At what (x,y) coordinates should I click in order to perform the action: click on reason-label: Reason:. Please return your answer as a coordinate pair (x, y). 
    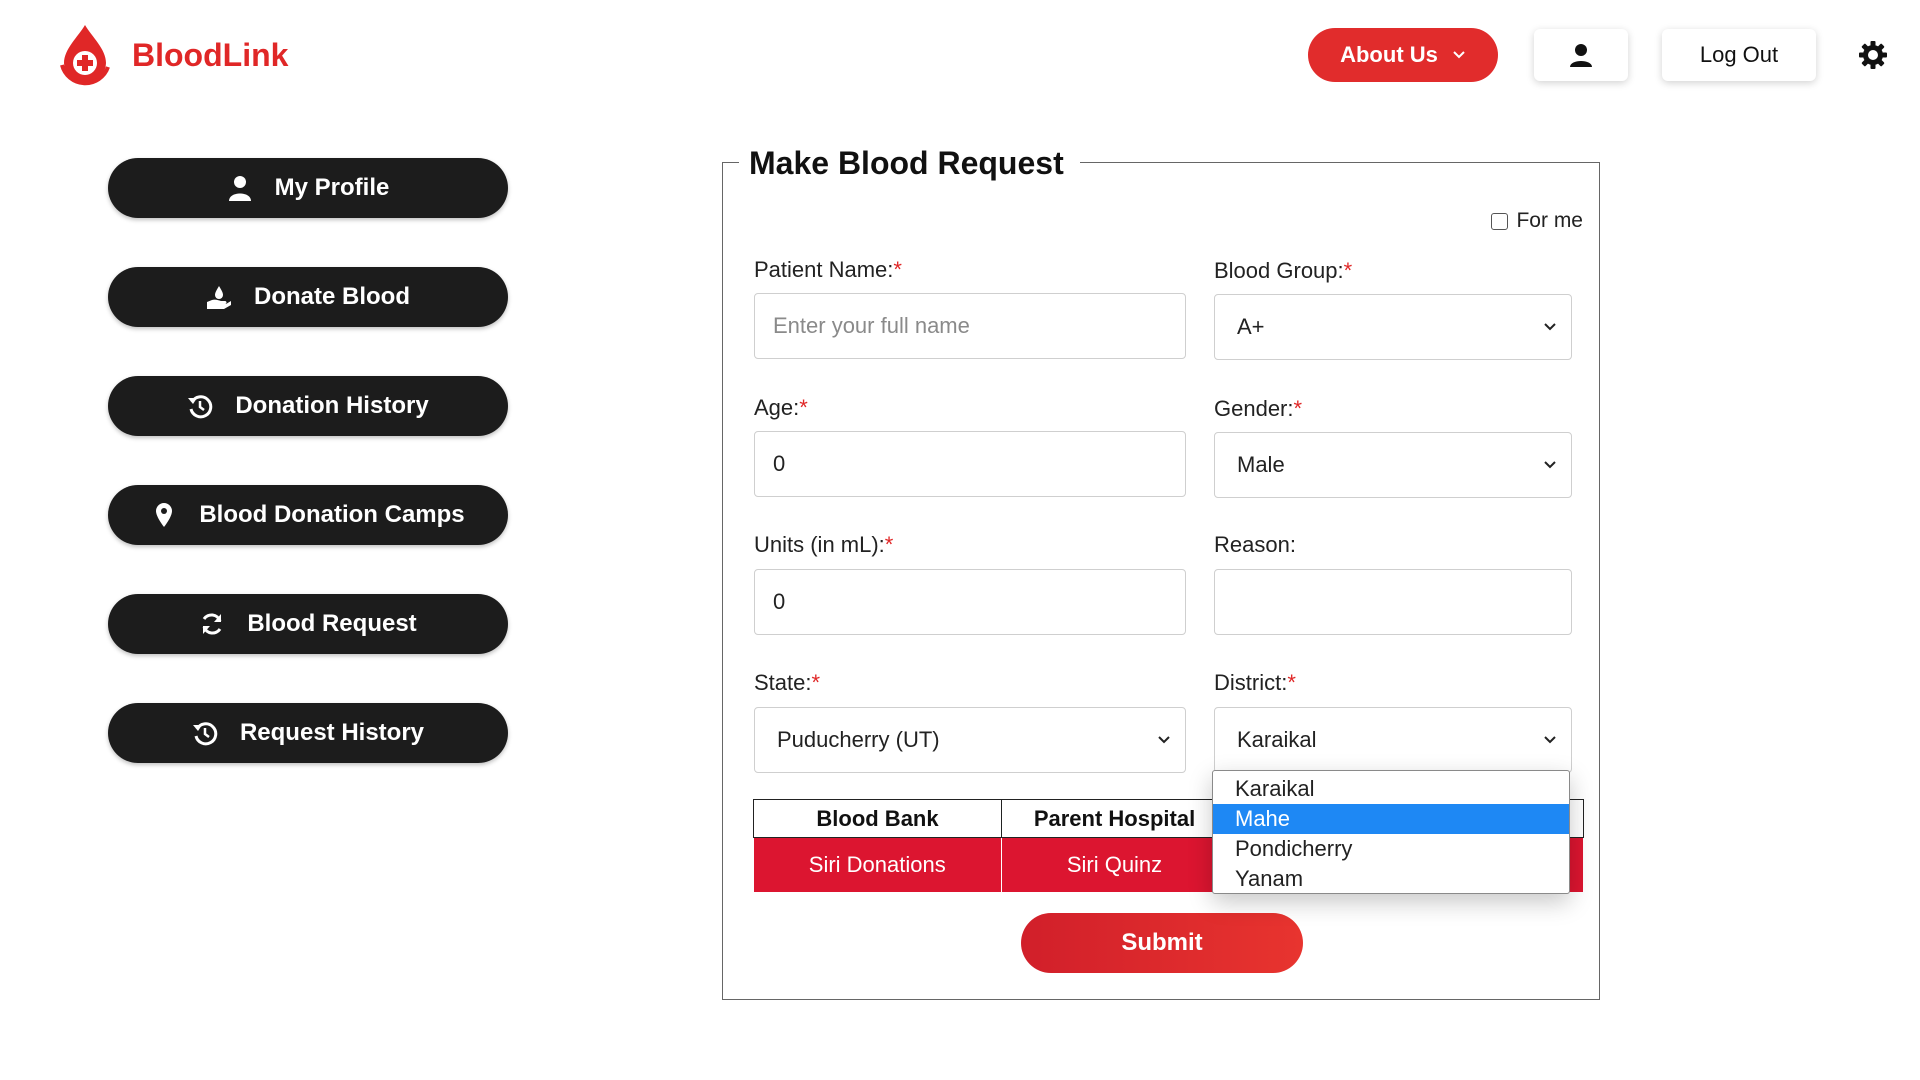
    Looking at the image, I should click on (1255, 544).